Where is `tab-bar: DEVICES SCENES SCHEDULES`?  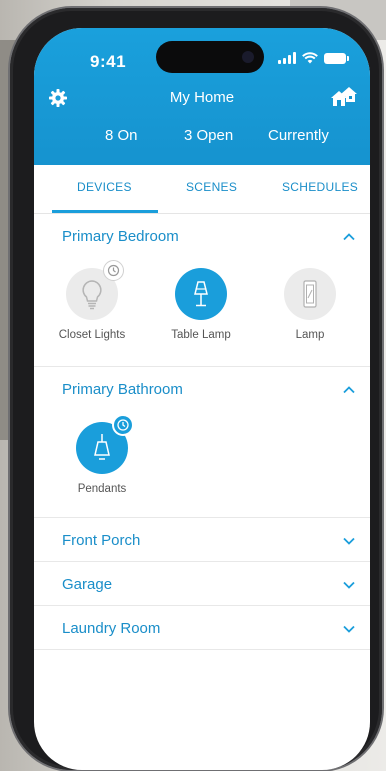
tab-bar: DEVICES SCENES SCHEDULES is located at coordinates (202, 189).